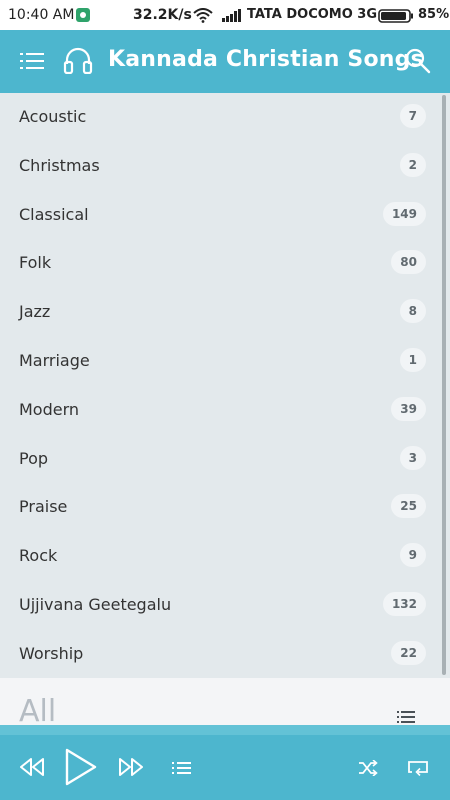 Image resolution: width=450 pixels, height=800 pixels. I want to click on battery-icon, so click(395, 16).